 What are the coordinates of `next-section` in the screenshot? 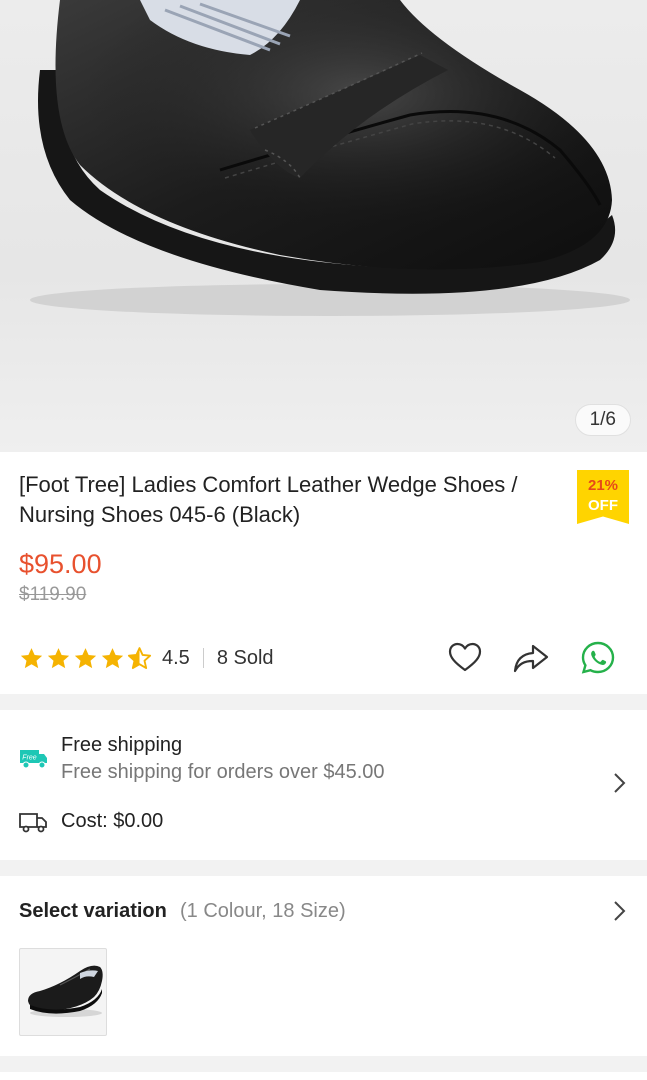 It's located at (323, 1076).